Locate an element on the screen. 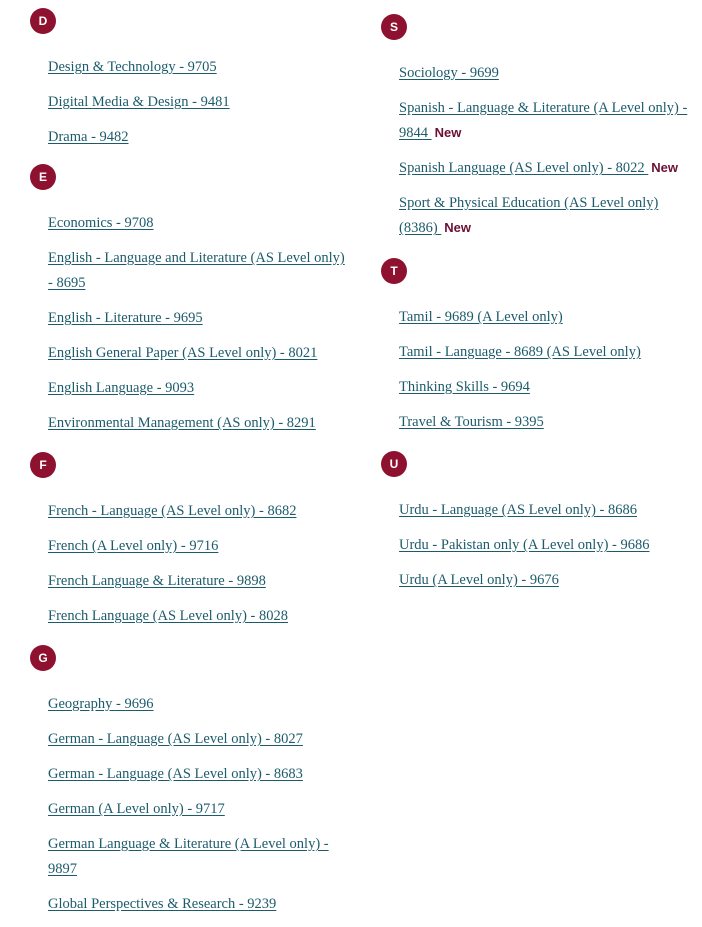 This screenshot has height=927, width=702. subject-link: French (A Level only) - 9716 is located at coordinates (133, 546).